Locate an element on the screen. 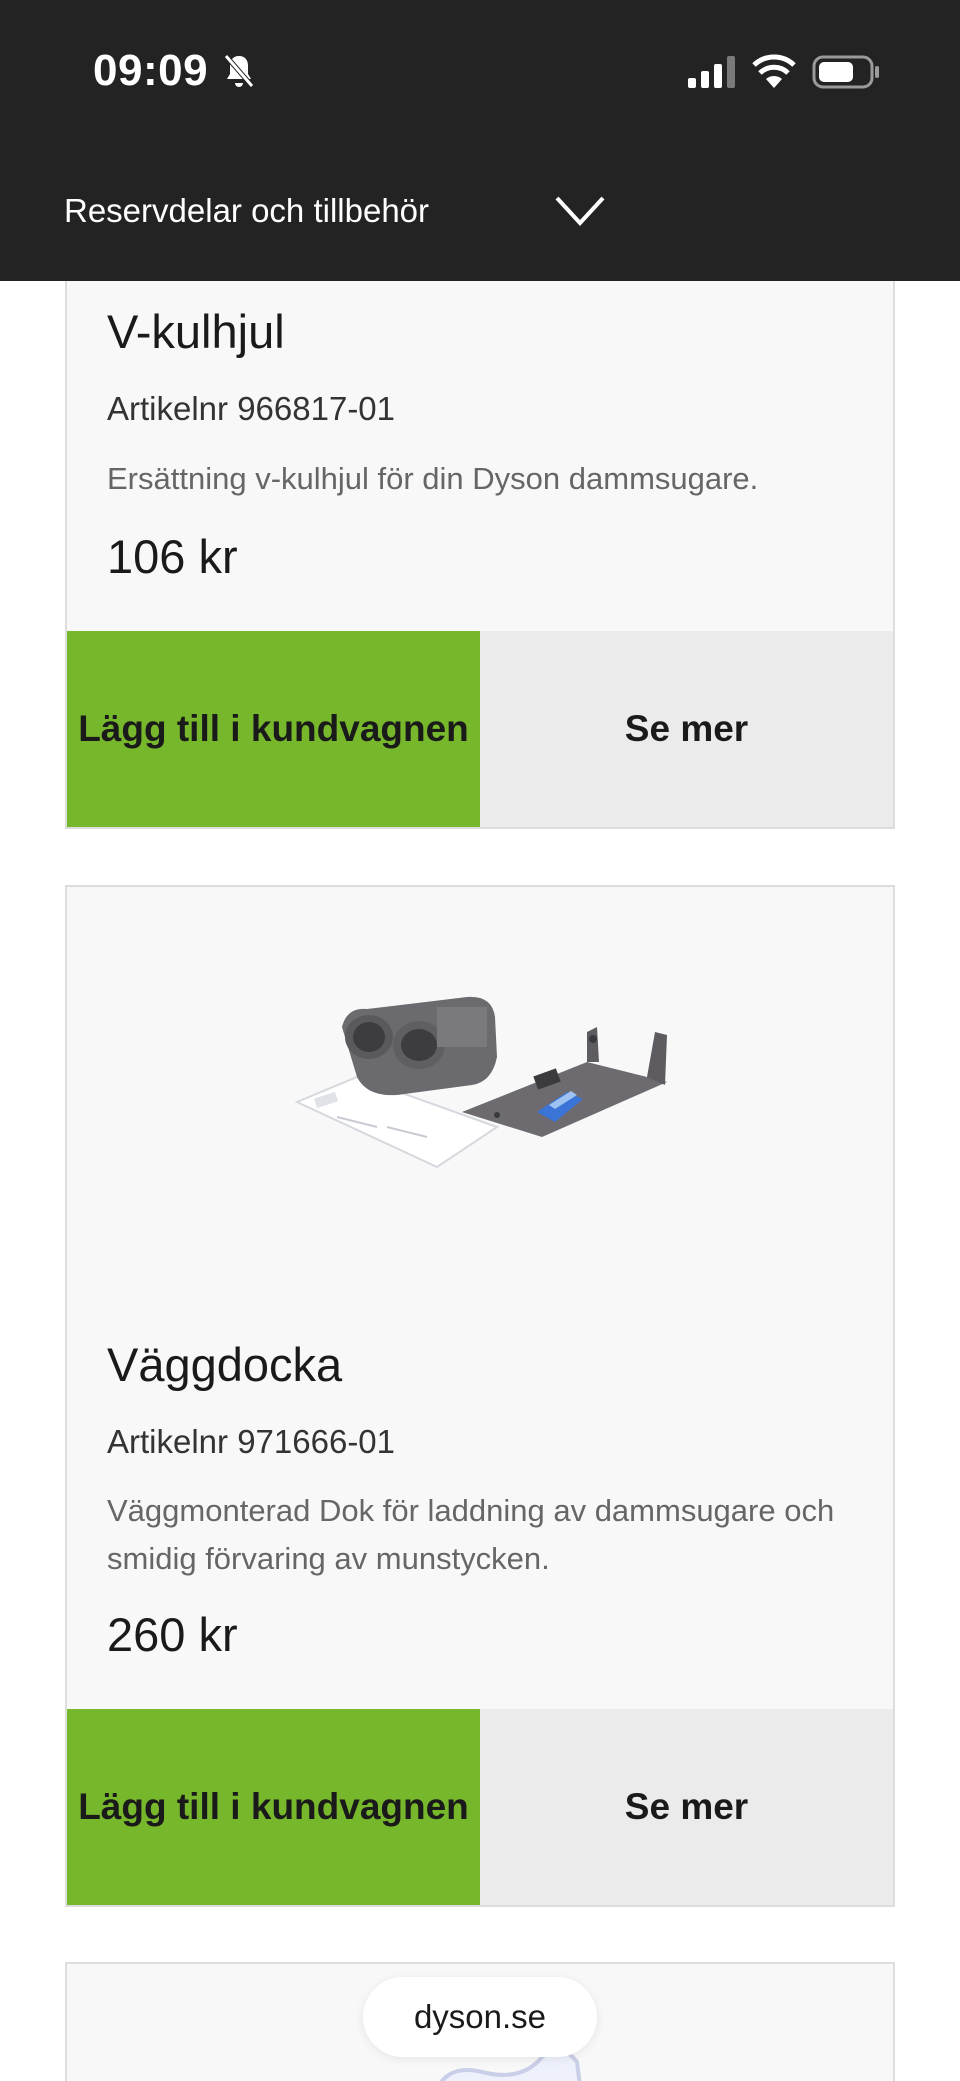 This screenshot has width=960, height=2081. wall-dock-product-image is located at coordinates (487, 1097).